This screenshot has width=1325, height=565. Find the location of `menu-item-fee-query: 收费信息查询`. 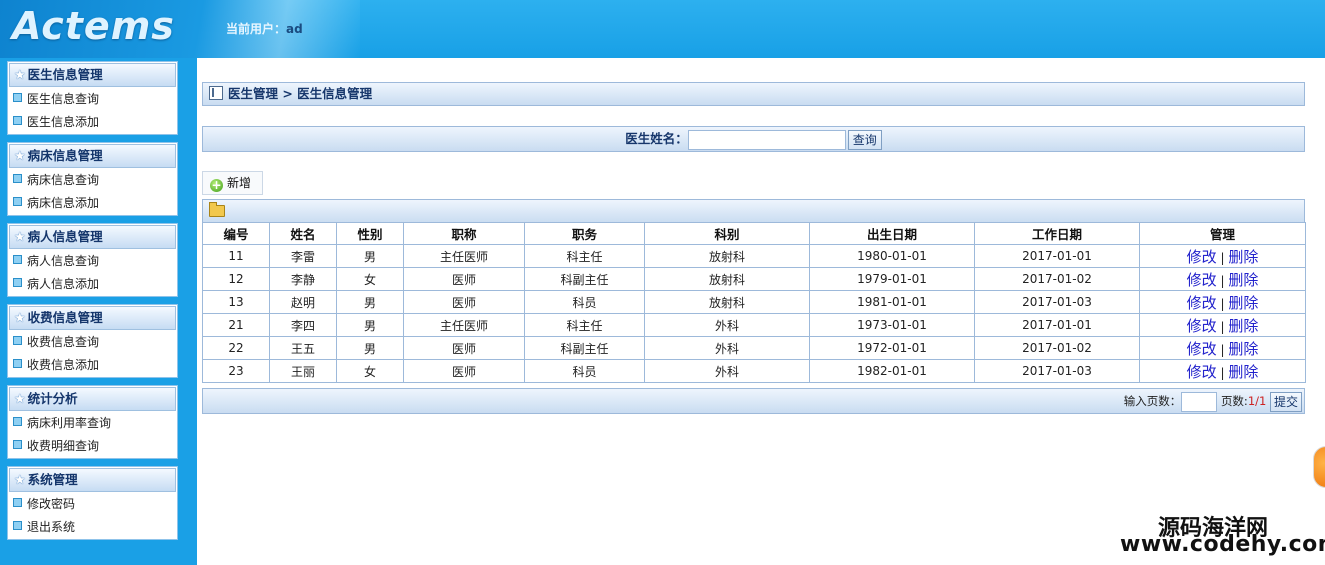

menu-item-fee-query: 收费信息查询 is located at coordinates (92, 342).